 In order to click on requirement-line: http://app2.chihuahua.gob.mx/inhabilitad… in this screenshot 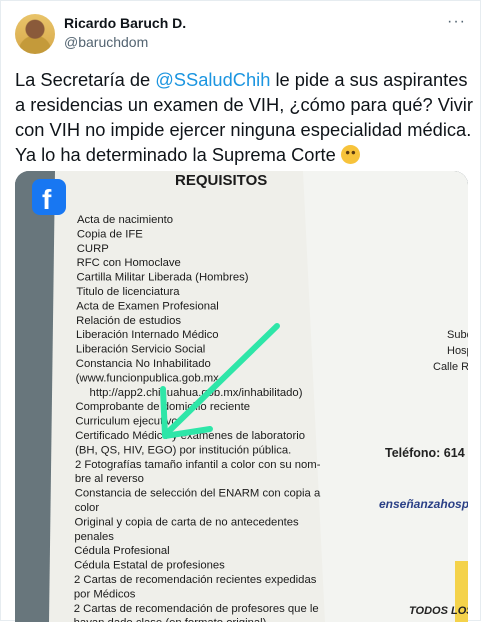, I will do `click(196, 393)`.